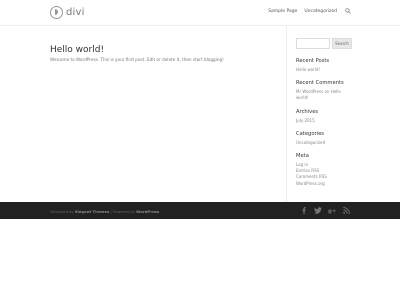 The width and height of the screenshot is (400, 300). Describe the element at coordinates (302, 156) in the screenshot. I see `widget-title: Meta` at that location.